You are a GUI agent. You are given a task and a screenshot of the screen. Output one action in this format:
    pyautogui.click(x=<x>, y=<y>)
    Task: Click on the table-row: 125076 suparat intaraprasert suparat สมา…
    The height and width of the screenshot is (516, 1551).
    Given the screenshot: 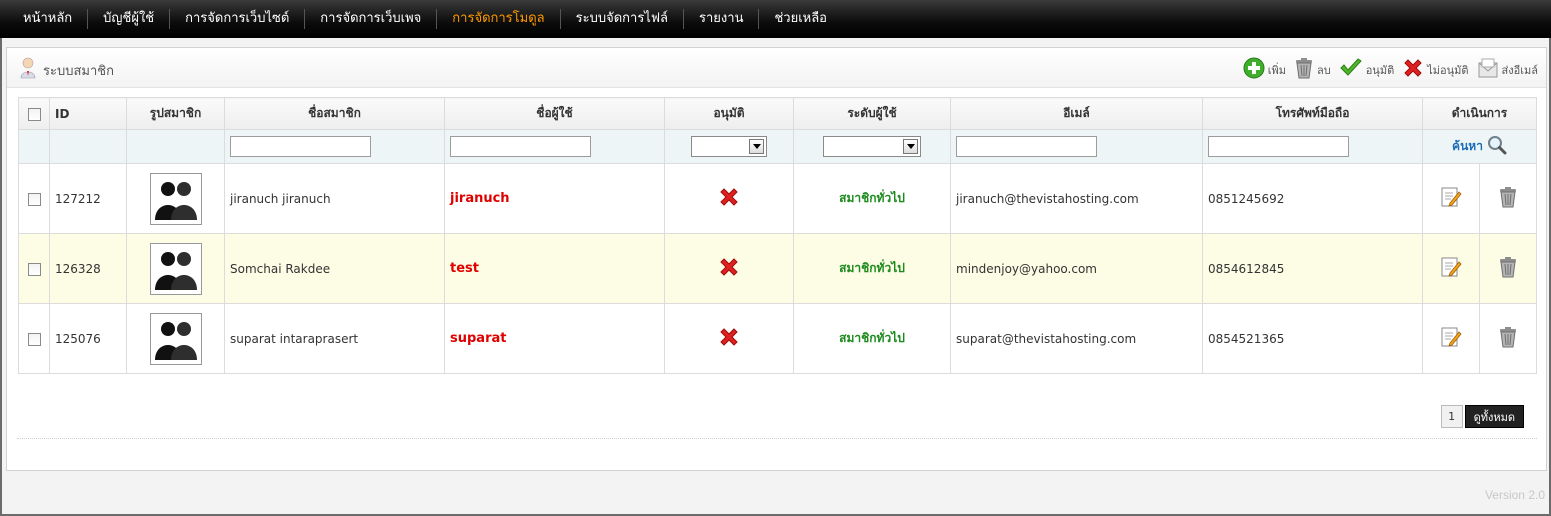 What is the action you would take?
    pyautogui.click(x=777, y=338)
    